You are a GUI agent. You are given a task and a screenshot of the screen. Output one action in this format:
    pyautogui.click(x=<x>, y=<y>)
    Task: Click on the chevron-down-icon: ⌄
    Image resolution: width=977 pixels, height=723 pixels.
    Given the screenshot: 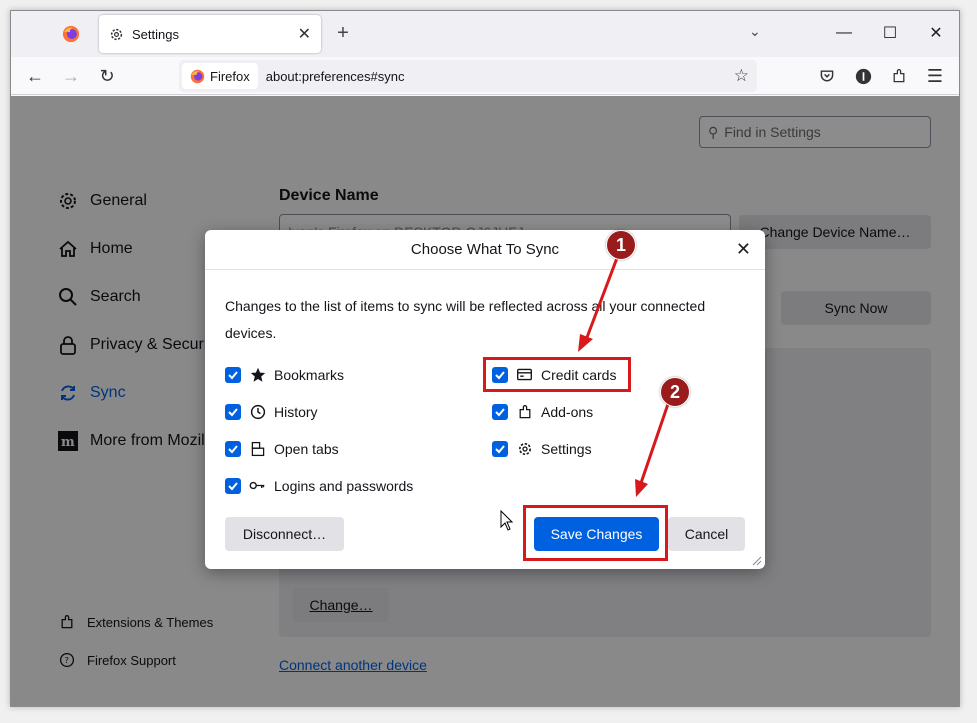 What is the action you would take?
    pyautogui.click(x=755, y=31)
    